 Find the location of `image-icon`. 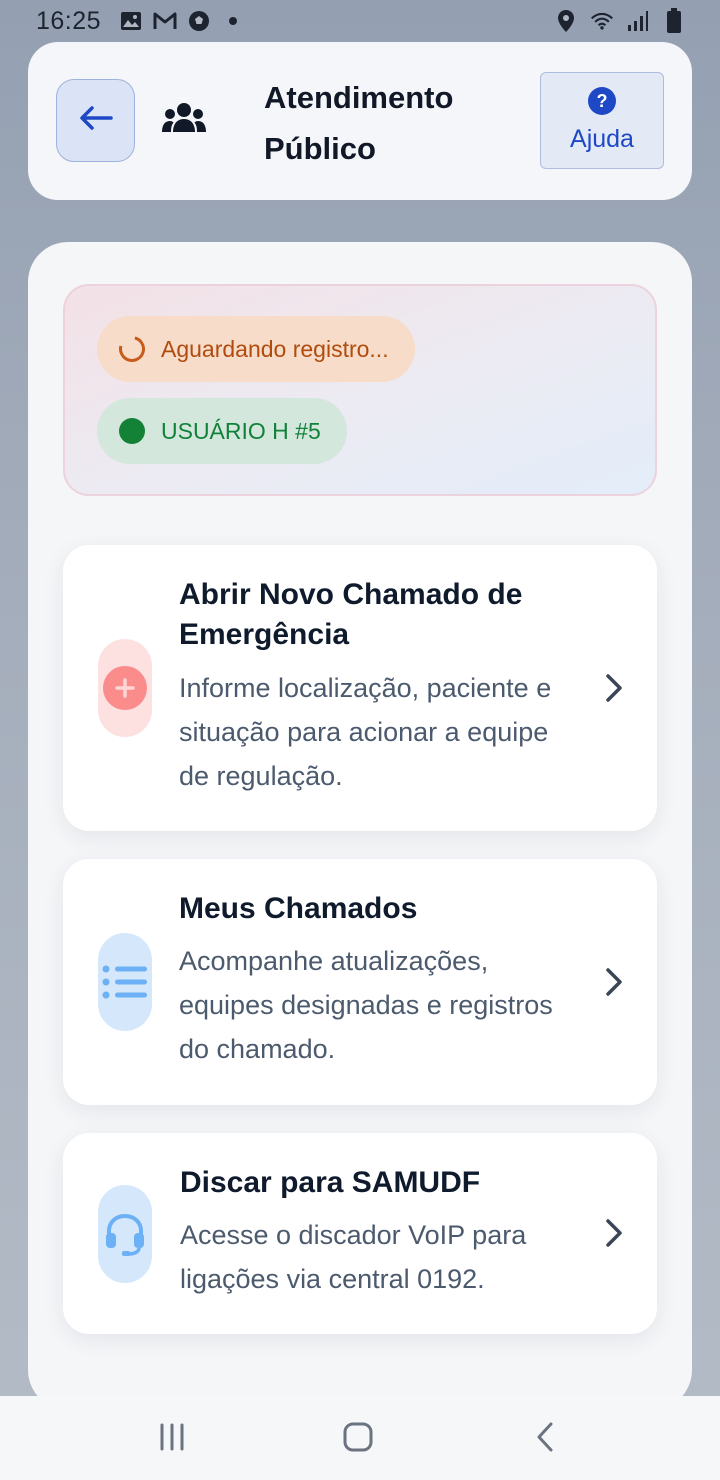

image-icon is located at coordinates (131, 21).